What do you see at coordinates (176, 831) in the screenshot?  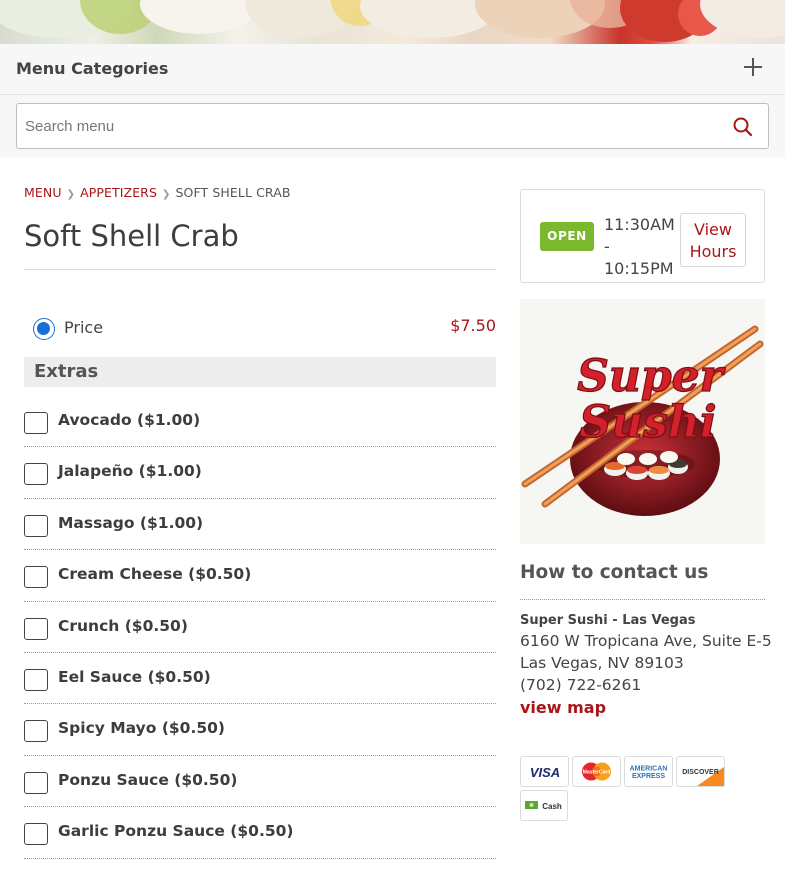 I see `extra-label: Garlic Ponzu Sauce ($0.50)` at bounding box center [176, 831].